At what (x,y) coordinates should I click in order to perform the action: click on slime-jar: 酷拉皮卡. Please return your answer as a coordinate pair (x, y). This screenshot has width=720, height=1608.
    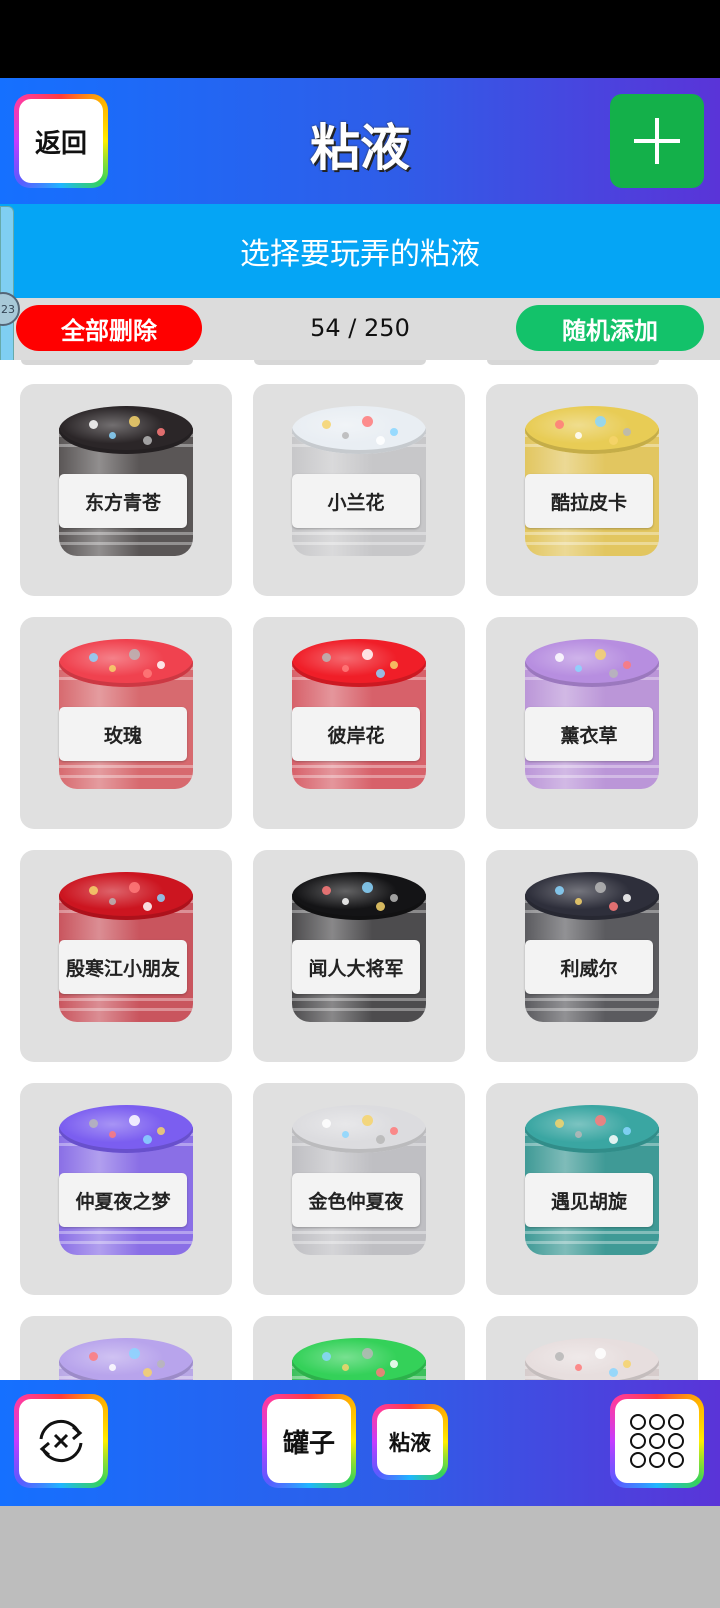
    Looking at the image, I should click on (592, 491).